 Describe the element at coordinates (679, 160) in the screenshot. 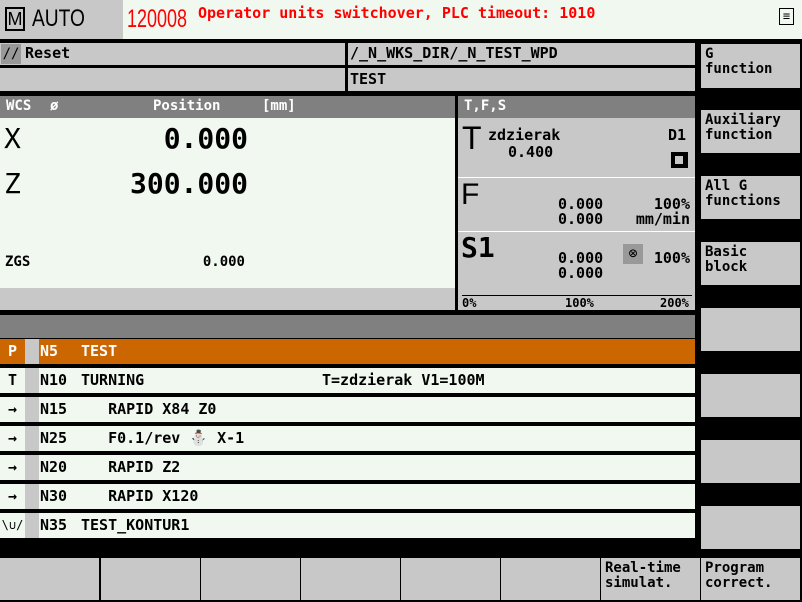

I see `tool-icon` at that location.